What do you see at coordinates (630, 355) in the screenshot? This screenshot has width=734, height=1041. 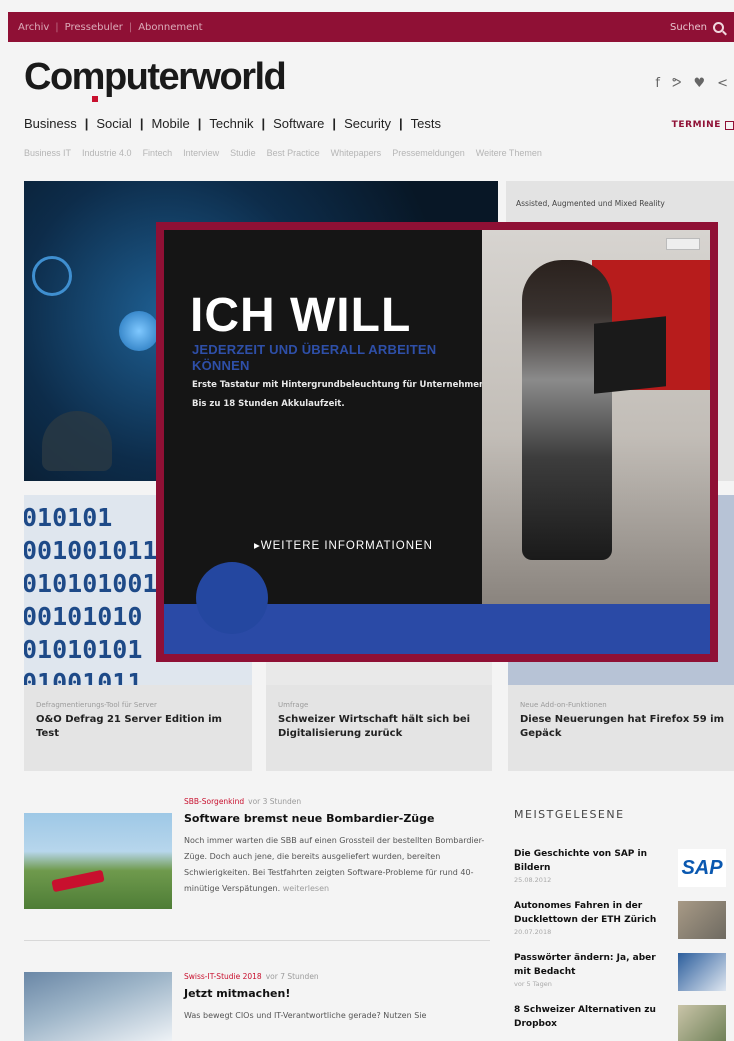 I see `ad-photo-laptop` at bounding box center [630, 355].